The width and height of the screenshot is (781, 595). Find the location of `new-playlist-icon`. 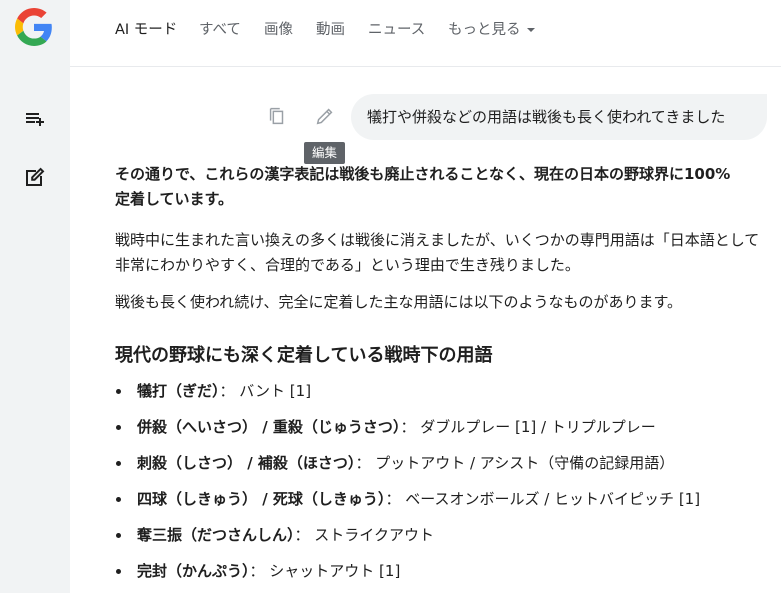

new-playlist-icon is located at coordinates (35, 119).